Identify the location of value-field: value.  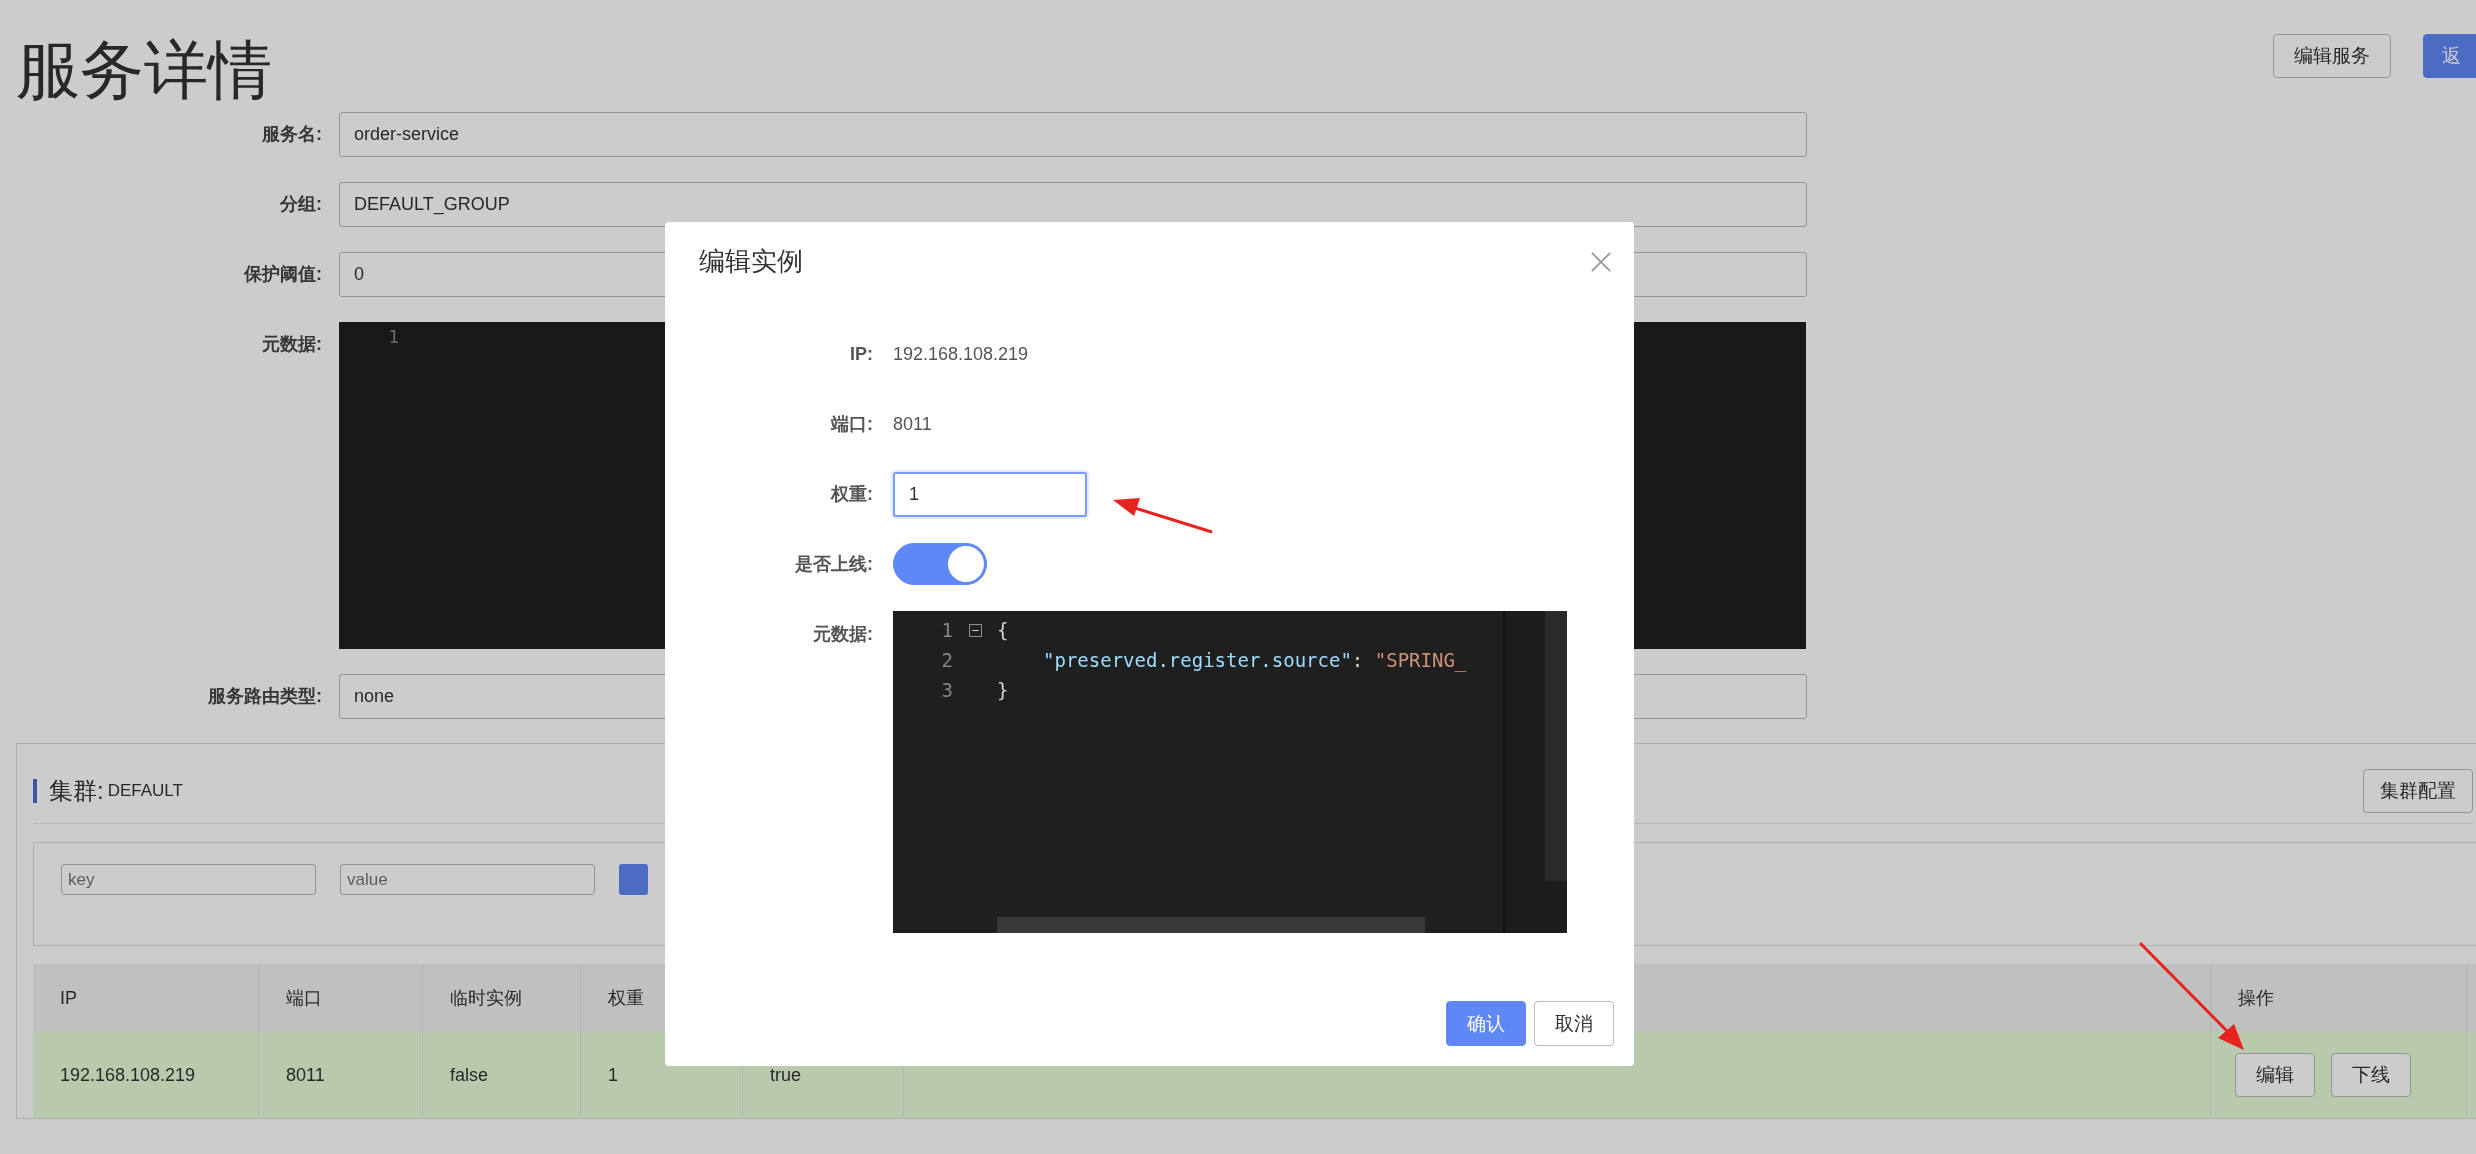
(467, 879).